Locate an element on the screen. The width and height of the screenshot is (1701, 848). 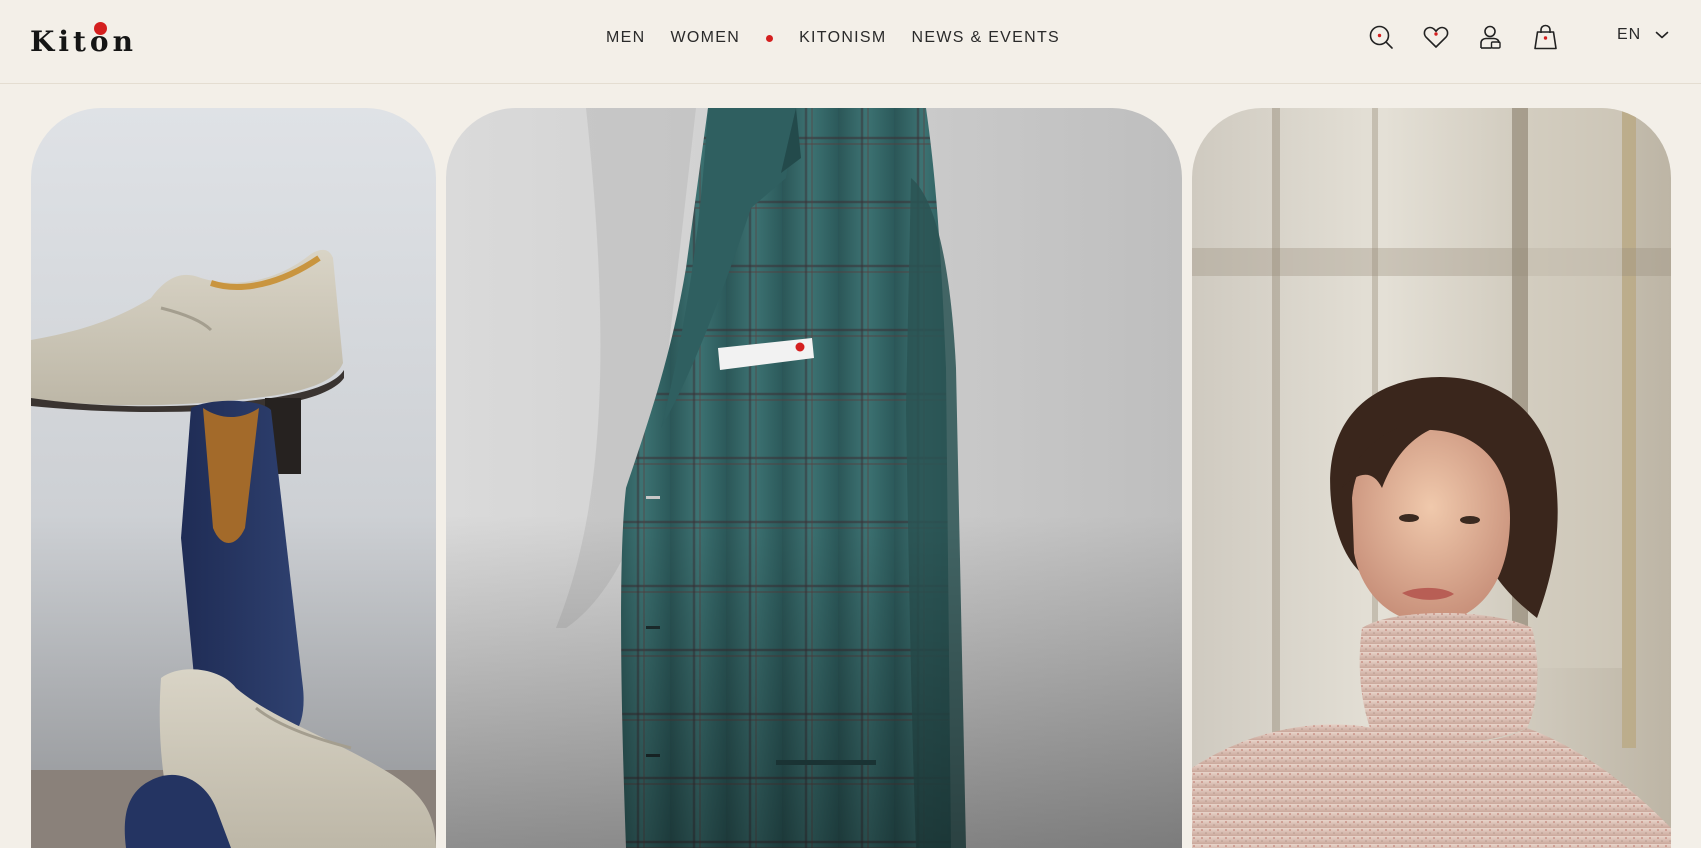
header-actions is located at coordinates (1463, 37).